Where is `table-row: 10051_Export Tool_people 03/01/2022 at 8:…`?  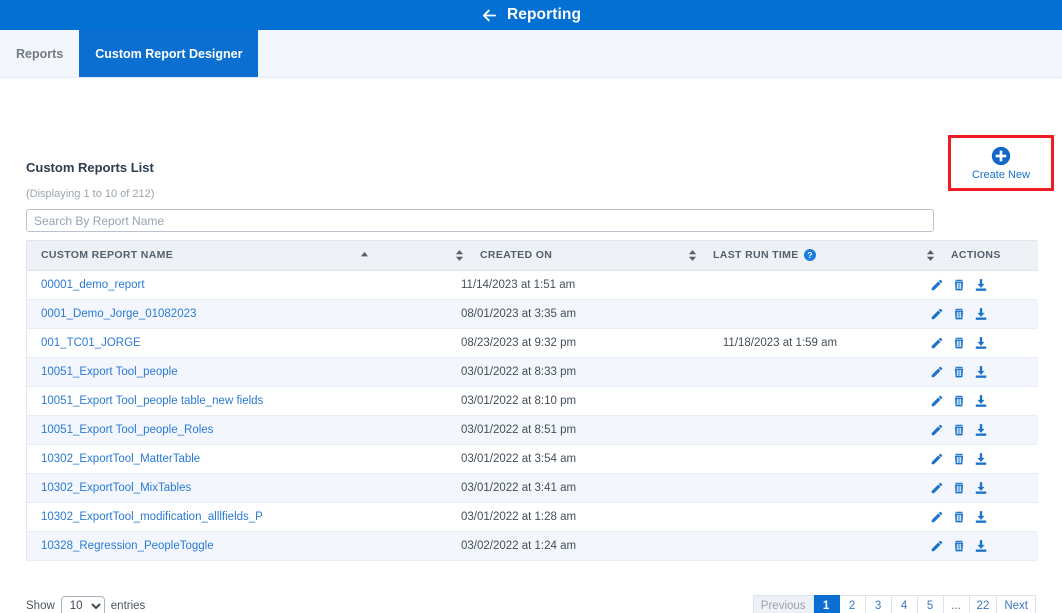
table-row: 10051_Export Tool_people 03/01/2022 at 8:… is located at coordinates (532, 372).